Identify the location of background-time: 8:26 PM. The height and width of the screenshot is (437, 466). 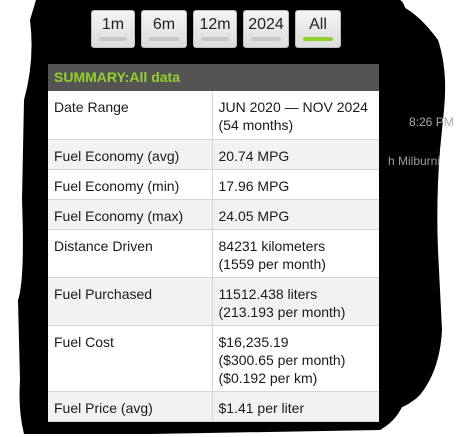
(431, 122).